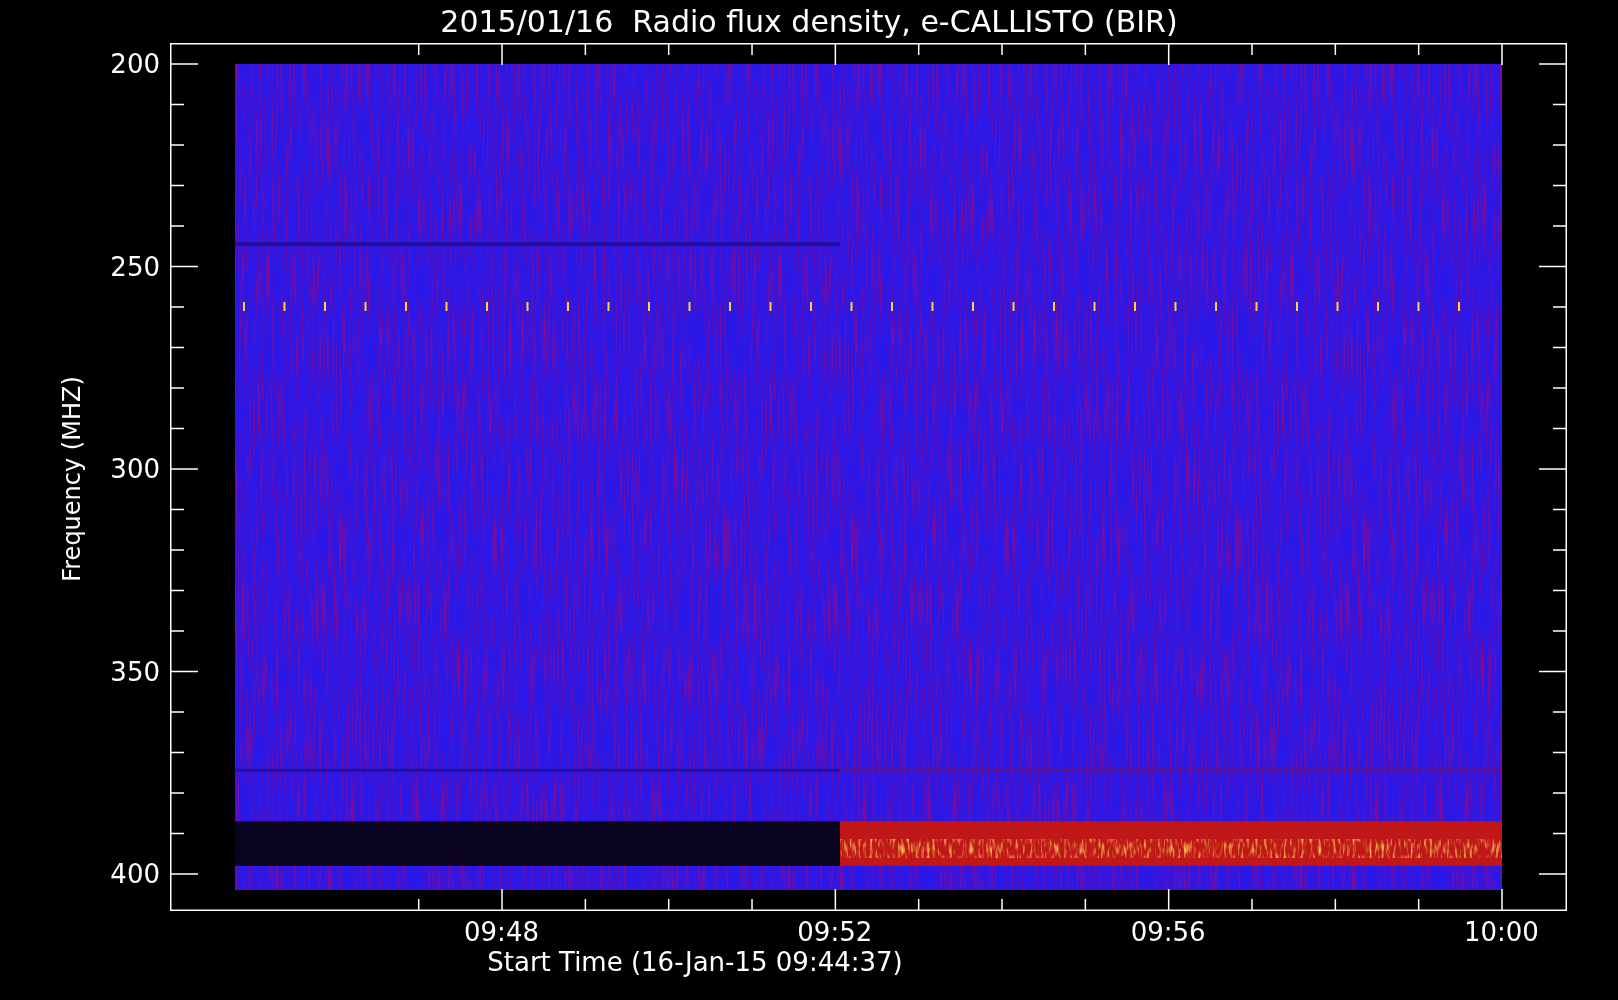  I want to click on y-tick-label: 200, so click(135, 64).